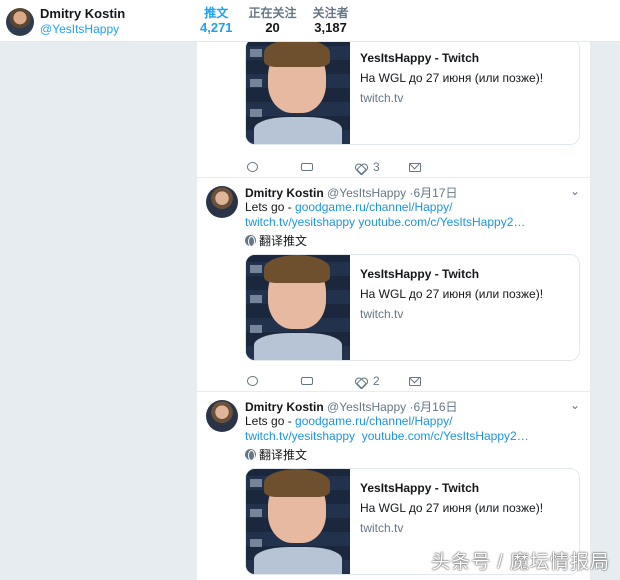  I want to click on tweet-actions: 2, so click(355, 381).